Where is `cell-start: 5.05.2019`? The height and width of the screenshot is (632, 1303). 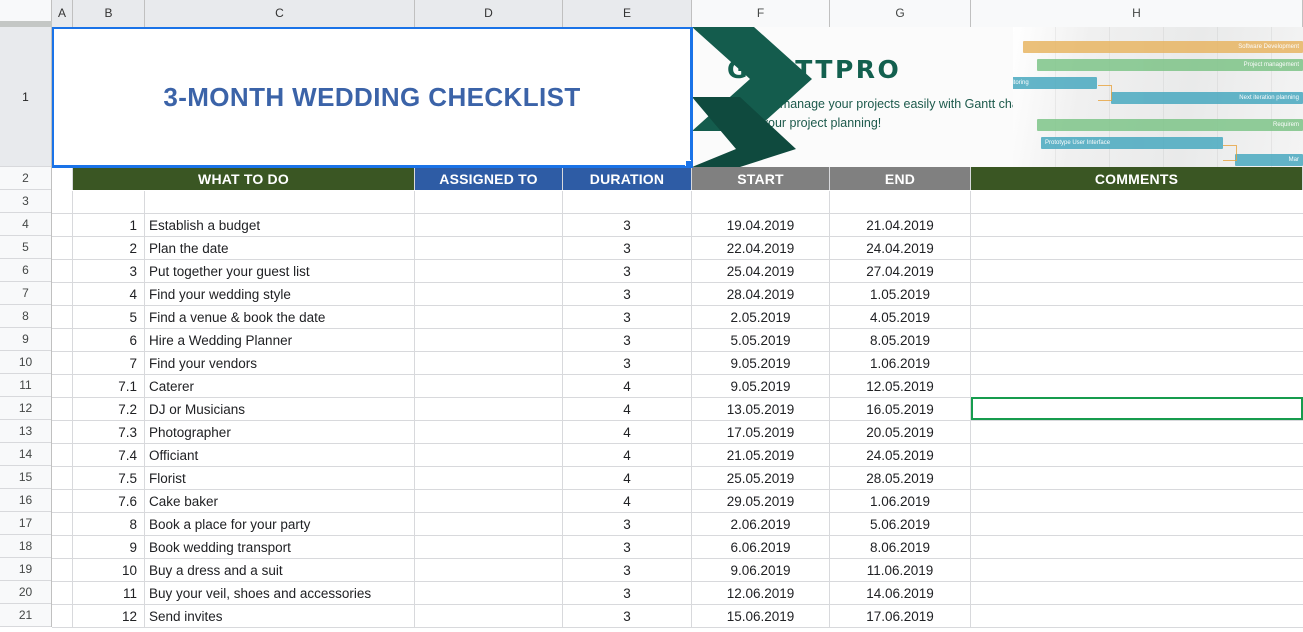
cell-start: 5.05.2019 is located at coordinates (761, 340).